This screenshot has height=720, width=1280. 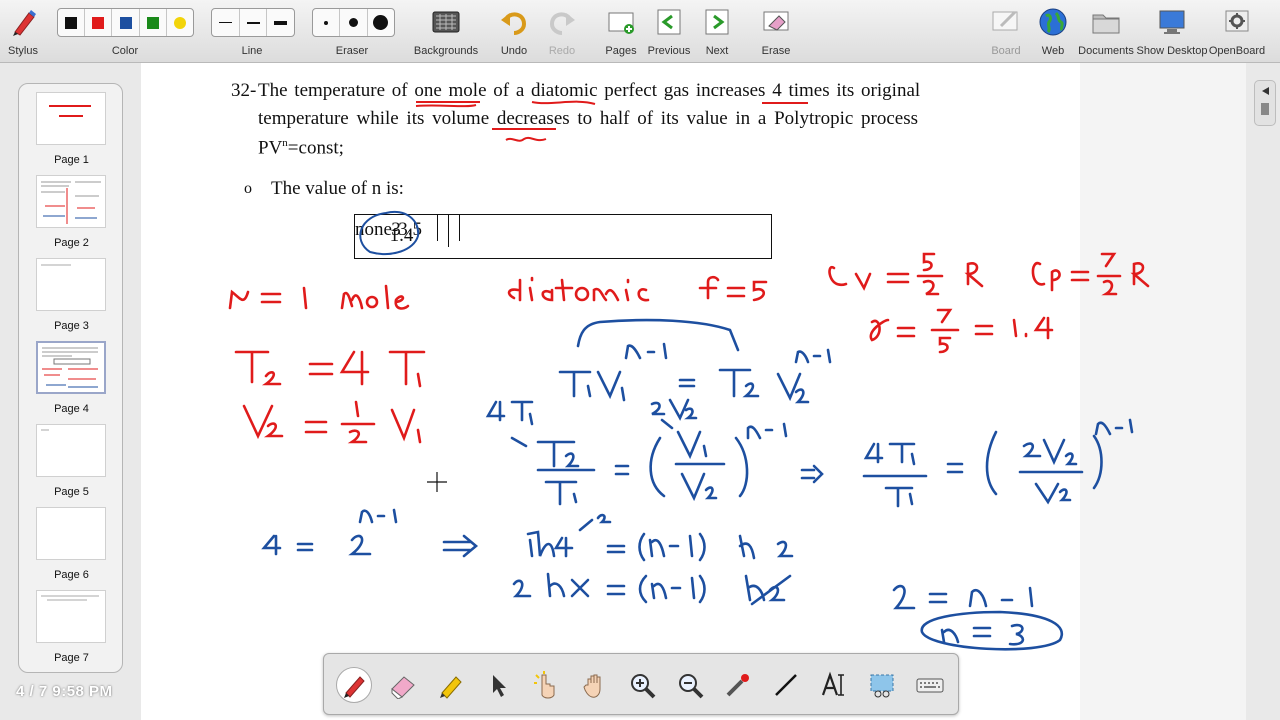 What do you see at coordinates (1053, 51) in the screenshot?
I see `web-label: Web` at bounding box center [1053, 51].